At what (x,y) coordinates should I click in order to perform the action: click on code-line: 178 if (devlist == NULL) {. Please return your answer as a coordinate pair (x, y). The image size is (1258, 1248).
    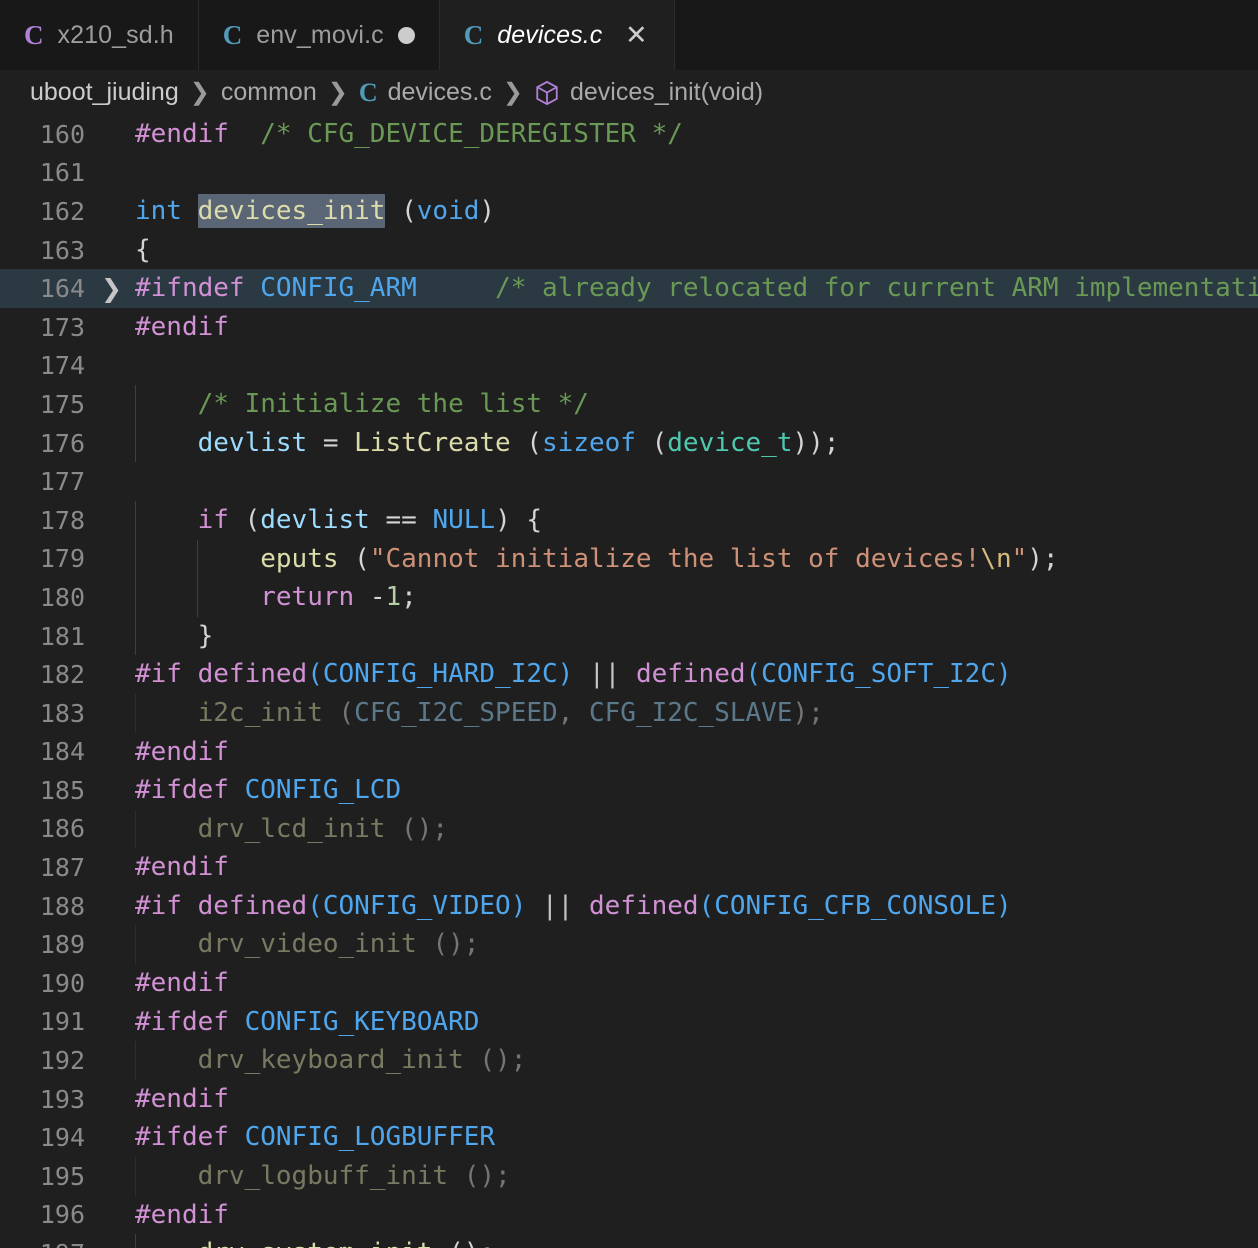
    Looking at the image, I should click on (629, 520).